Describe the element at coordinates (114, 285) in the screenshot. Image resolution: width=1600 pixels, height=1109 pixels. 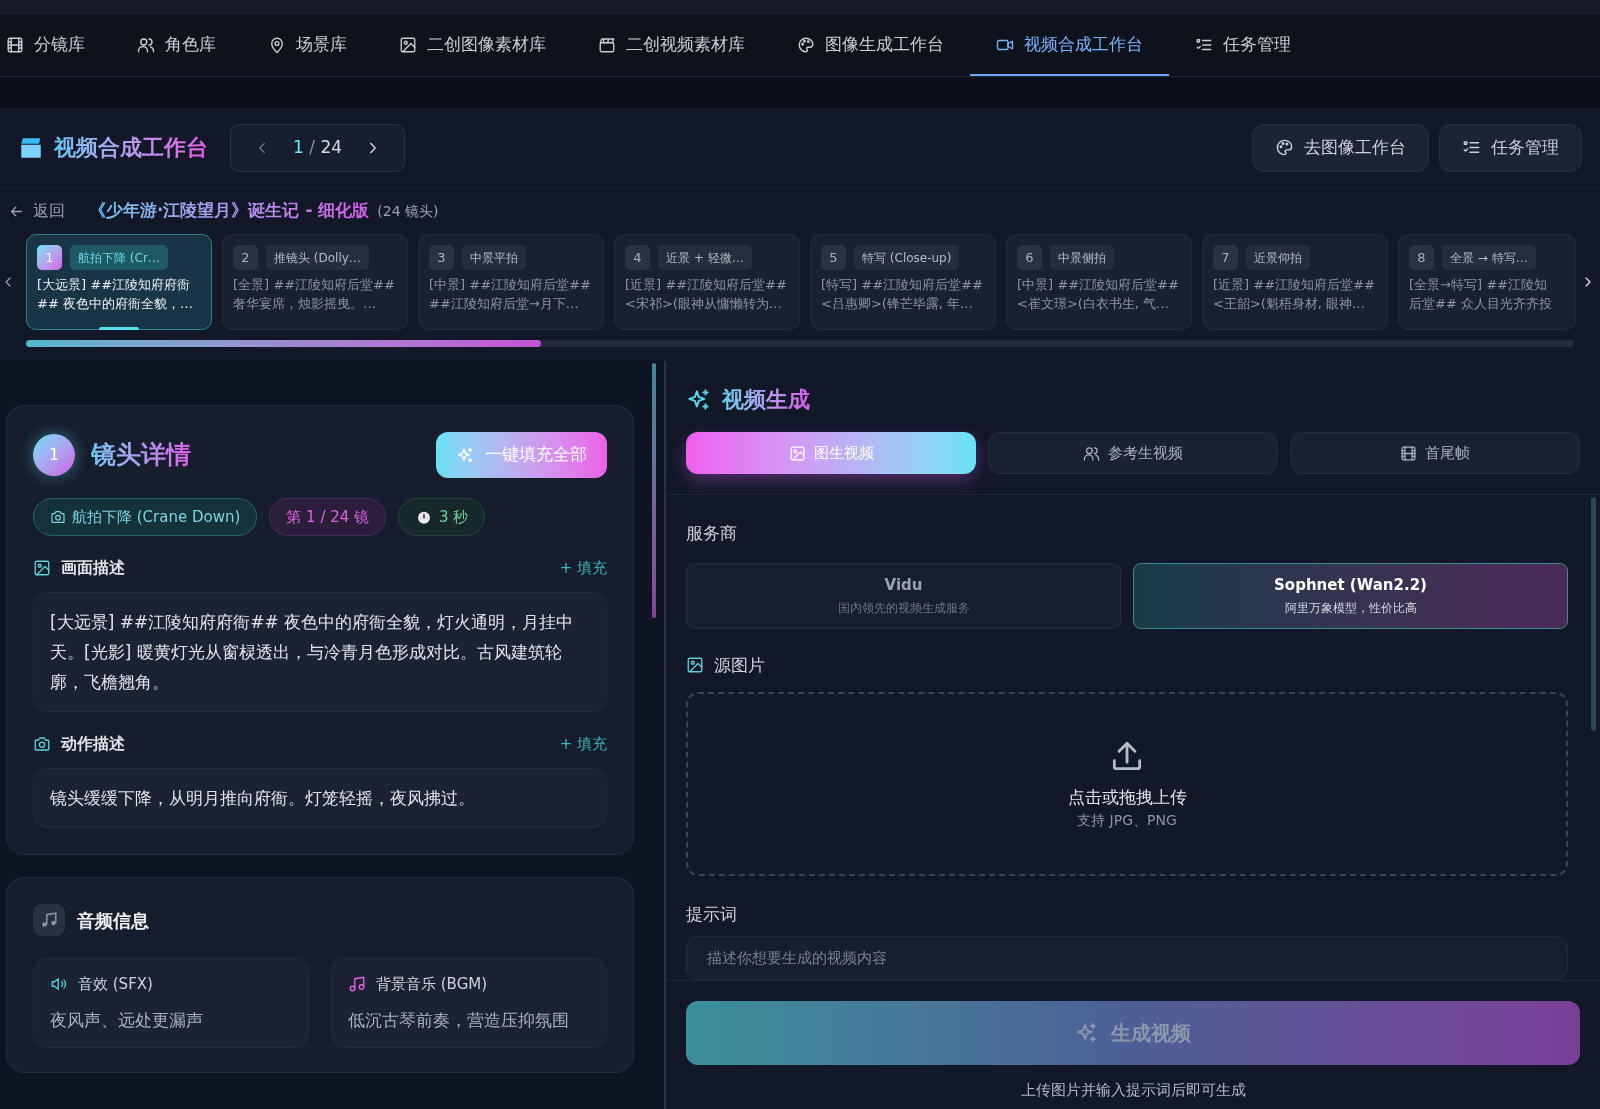
I see `shot-description: [大远景] ##江陵知府府衙` at that location.